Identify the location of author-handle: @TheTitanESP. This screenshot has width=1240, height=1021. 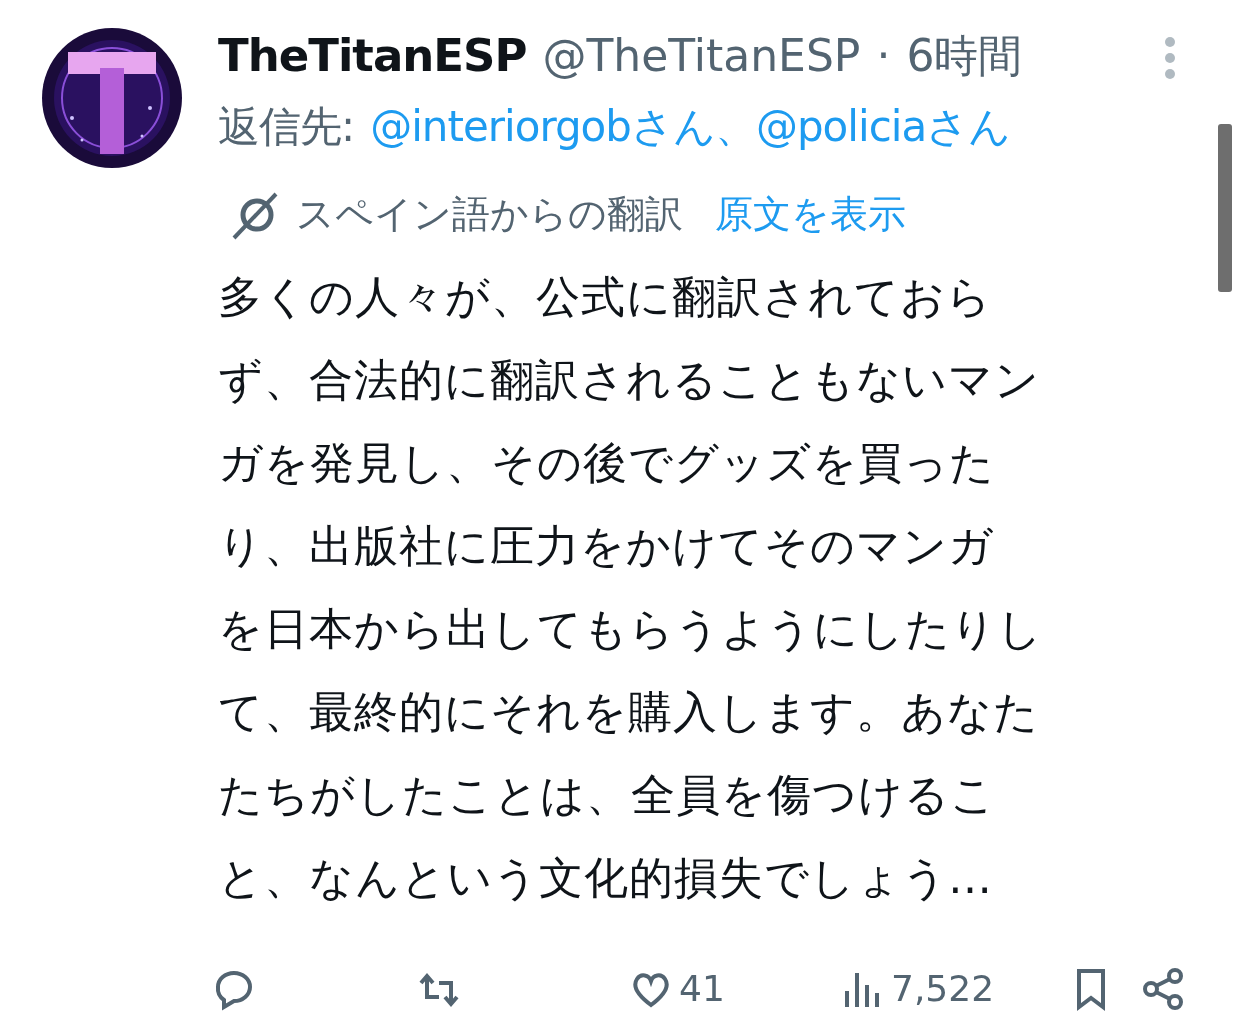
(701, 56).